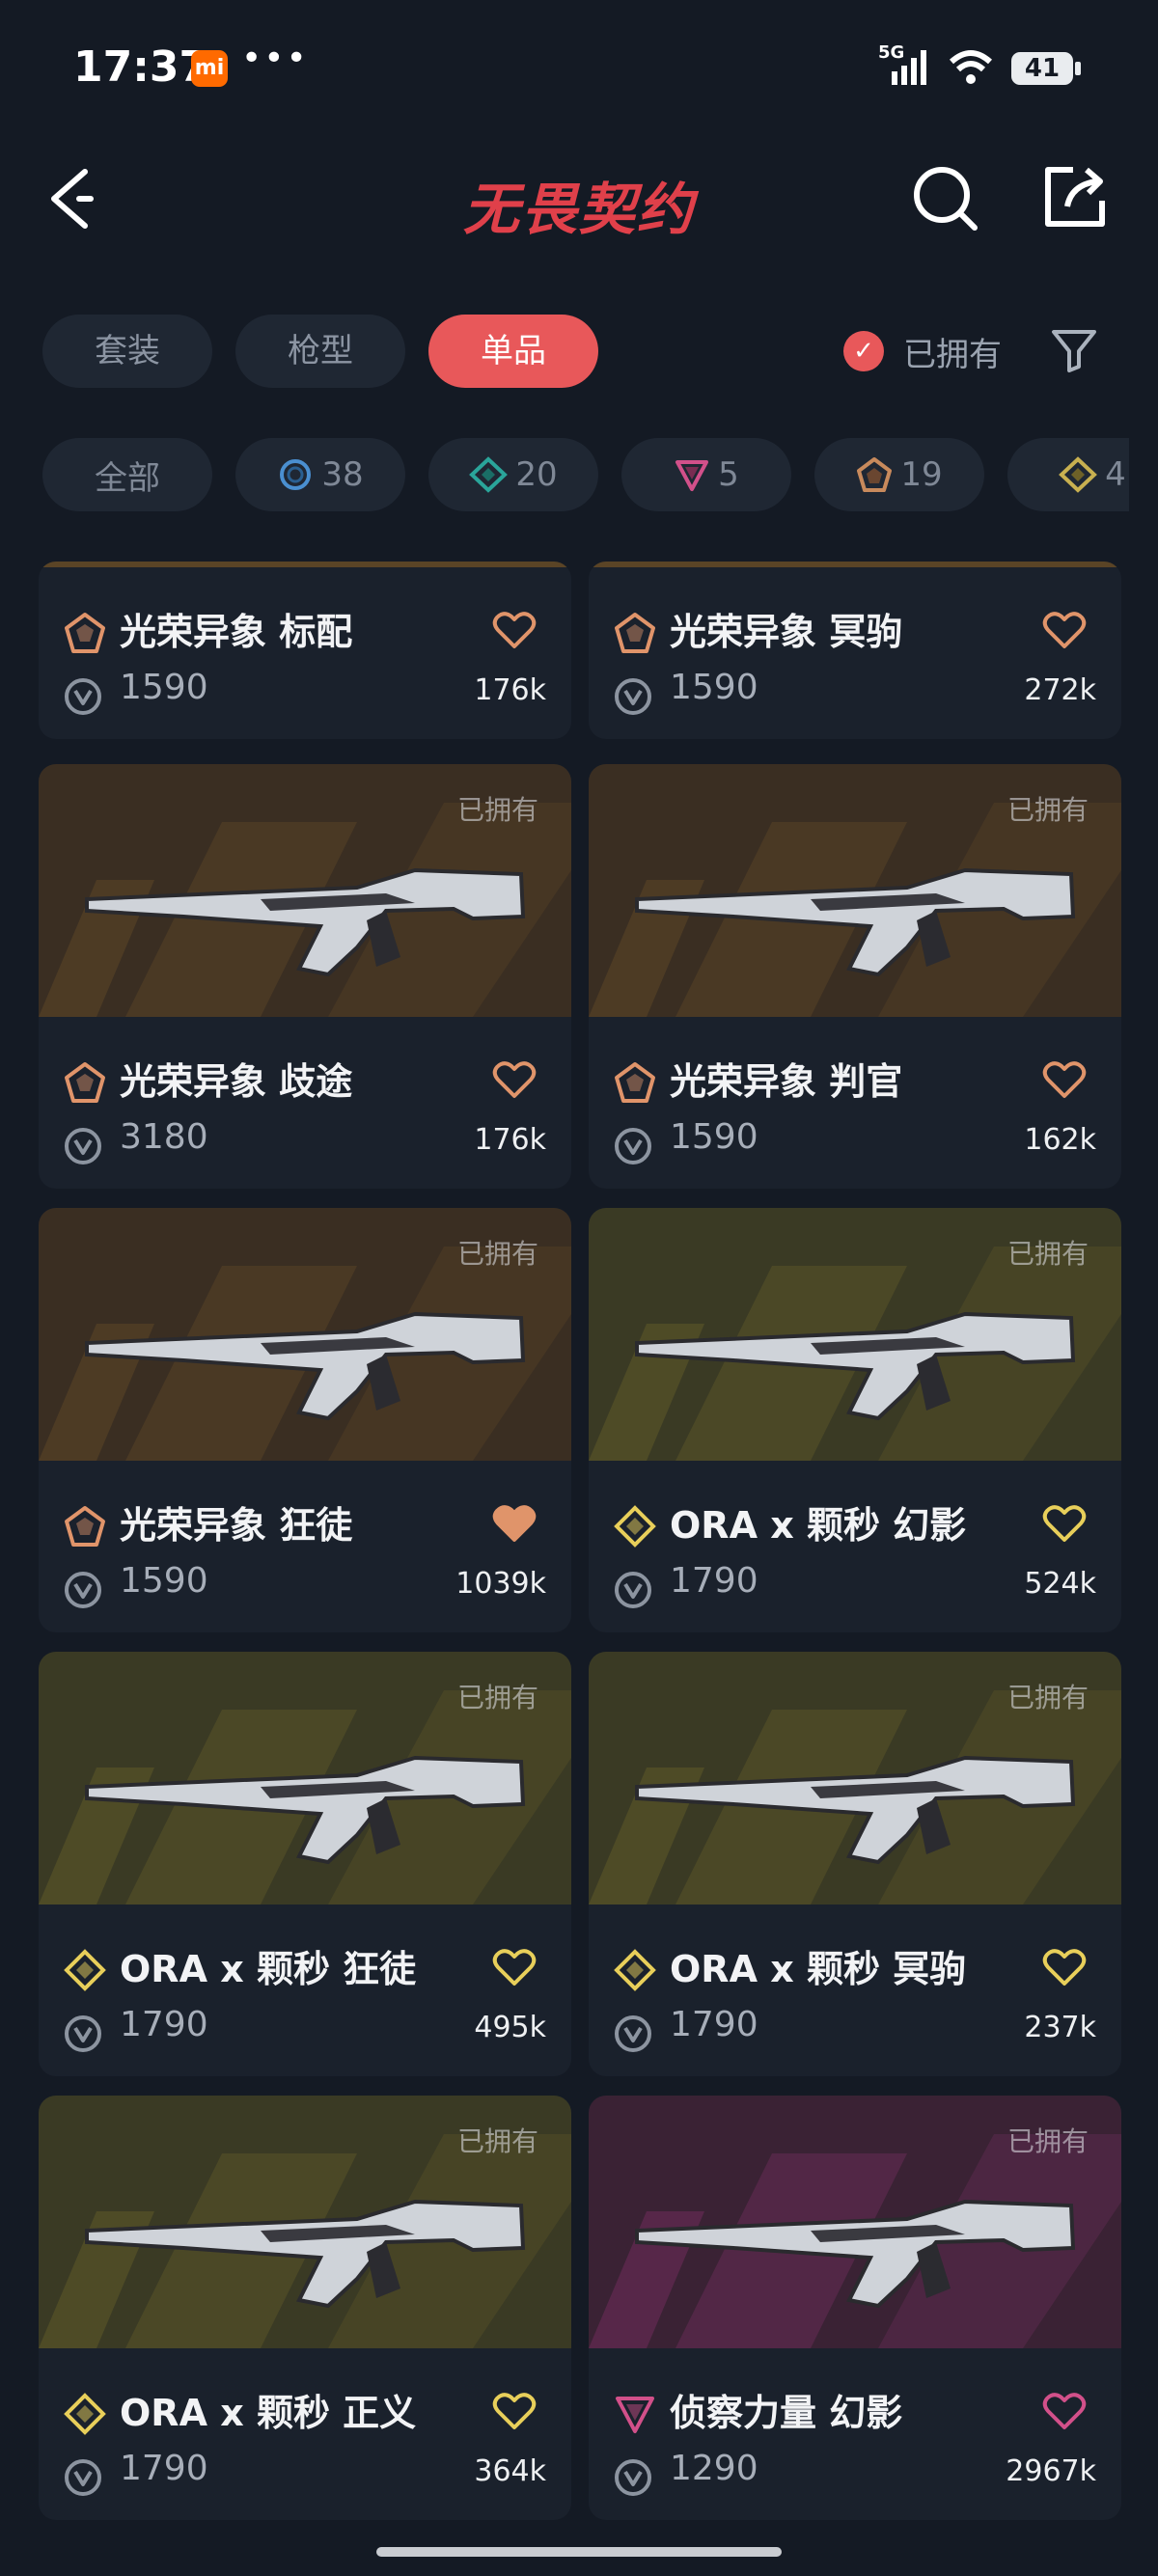 The height and width of the screenshot is (2576, 1158). I want to click on item-name: 侦察力量 幻影, so click(786, 2413).